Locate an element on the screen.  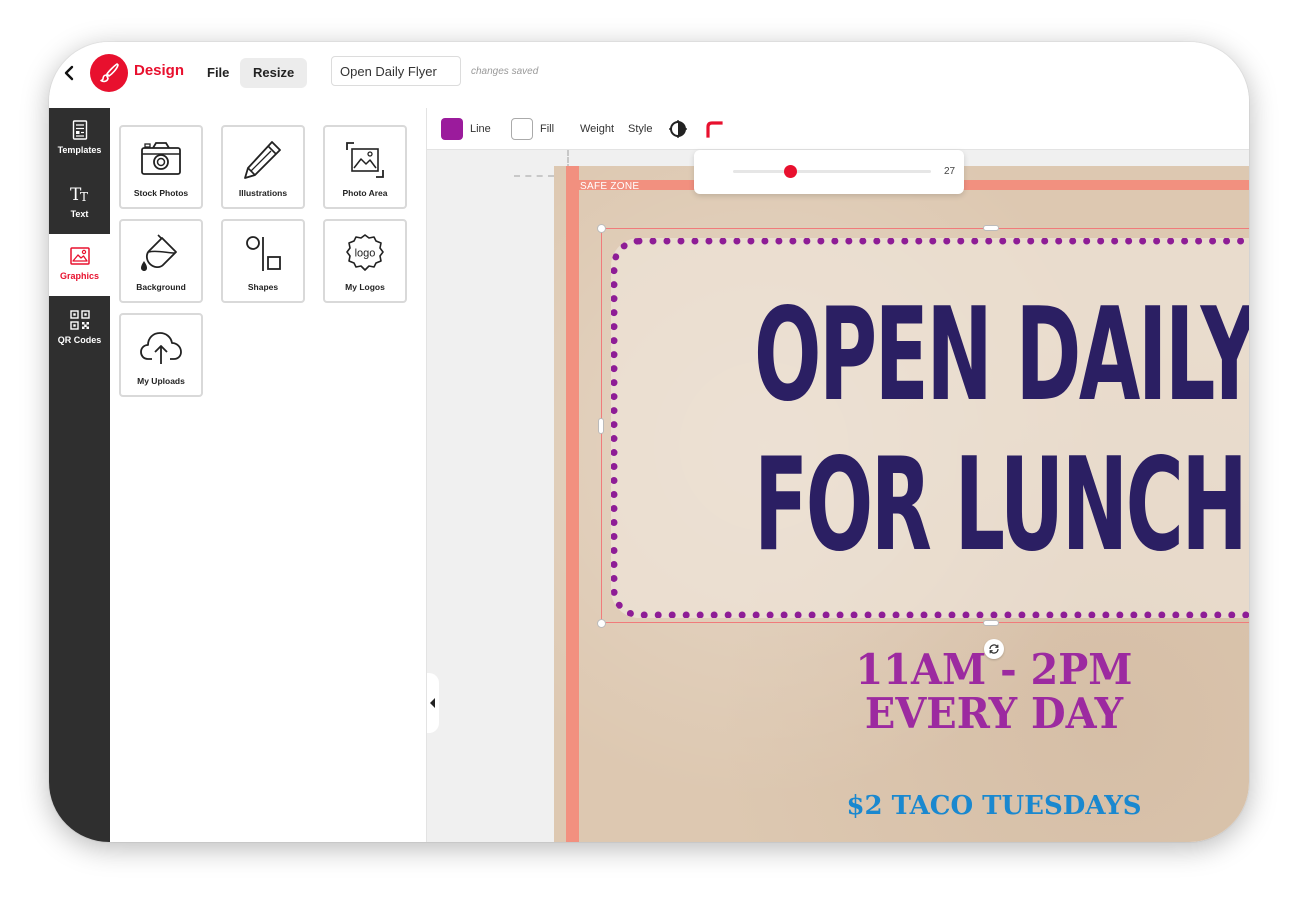
photo-area-tile: Photo Area is located at coordinates (365, 167).